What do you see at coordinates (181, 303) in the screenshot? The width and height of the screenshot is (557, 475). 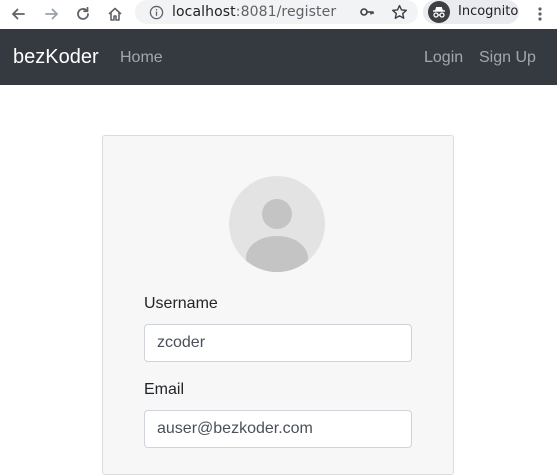 I see `username-label: Username` at bounding box center [181, 303].